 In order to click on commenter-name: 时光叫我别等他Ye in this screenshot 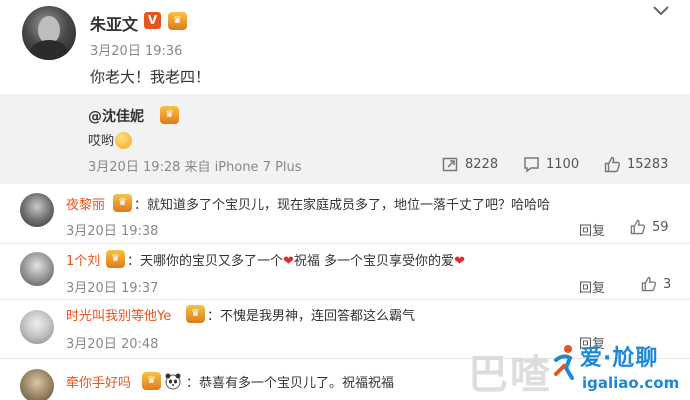, I will do `click(118, 314)`.